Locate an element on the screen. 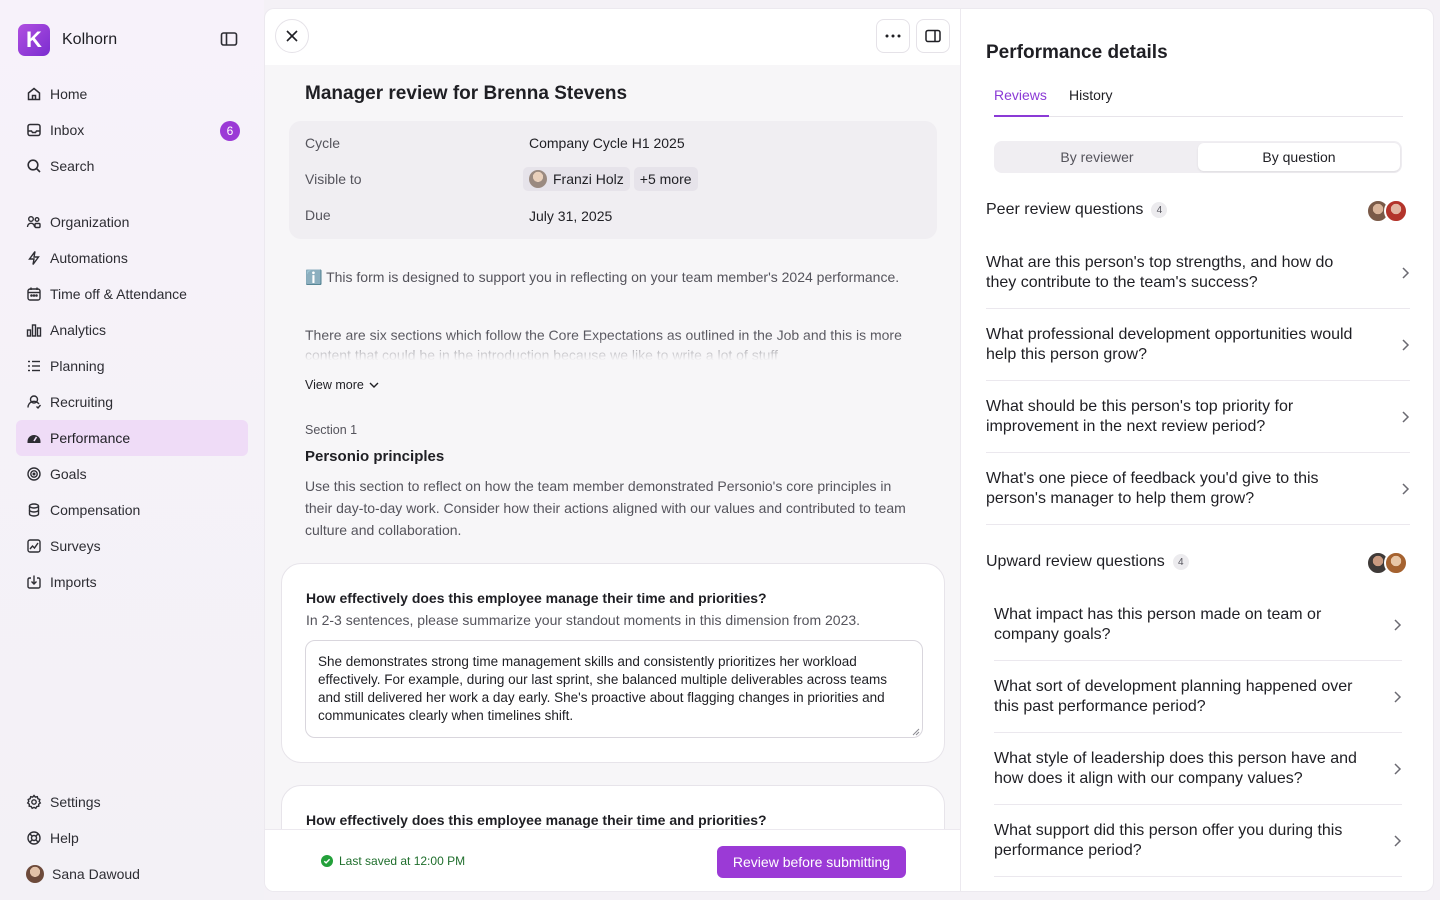 The width and height of the screenshot is (1440, 900). sidebar-item-label: Planning is located at coordinates (77, 366).